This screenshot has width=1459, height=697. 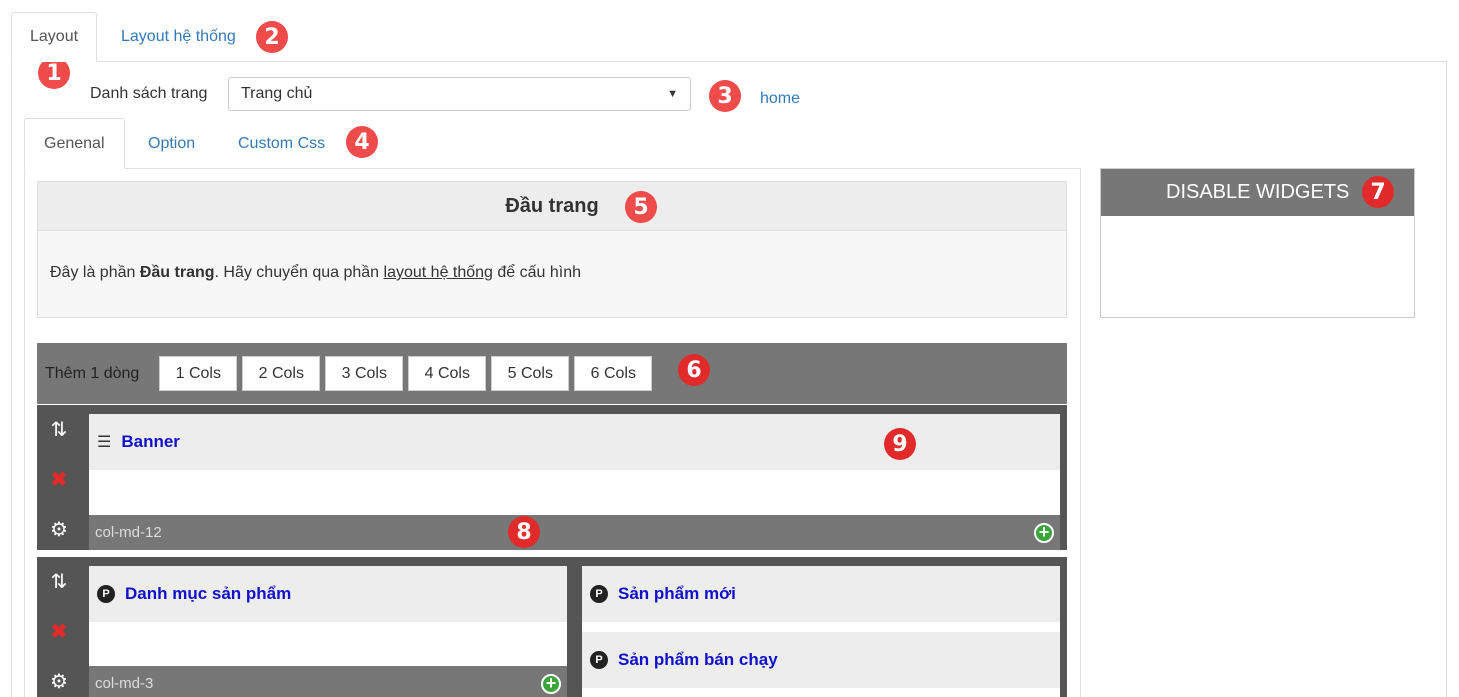 What do you see at coordinates (299, 272) in the screenshot?
I see `header-text-mid: . Hãy chuyển qua phần` at bounding box center [299, 272].